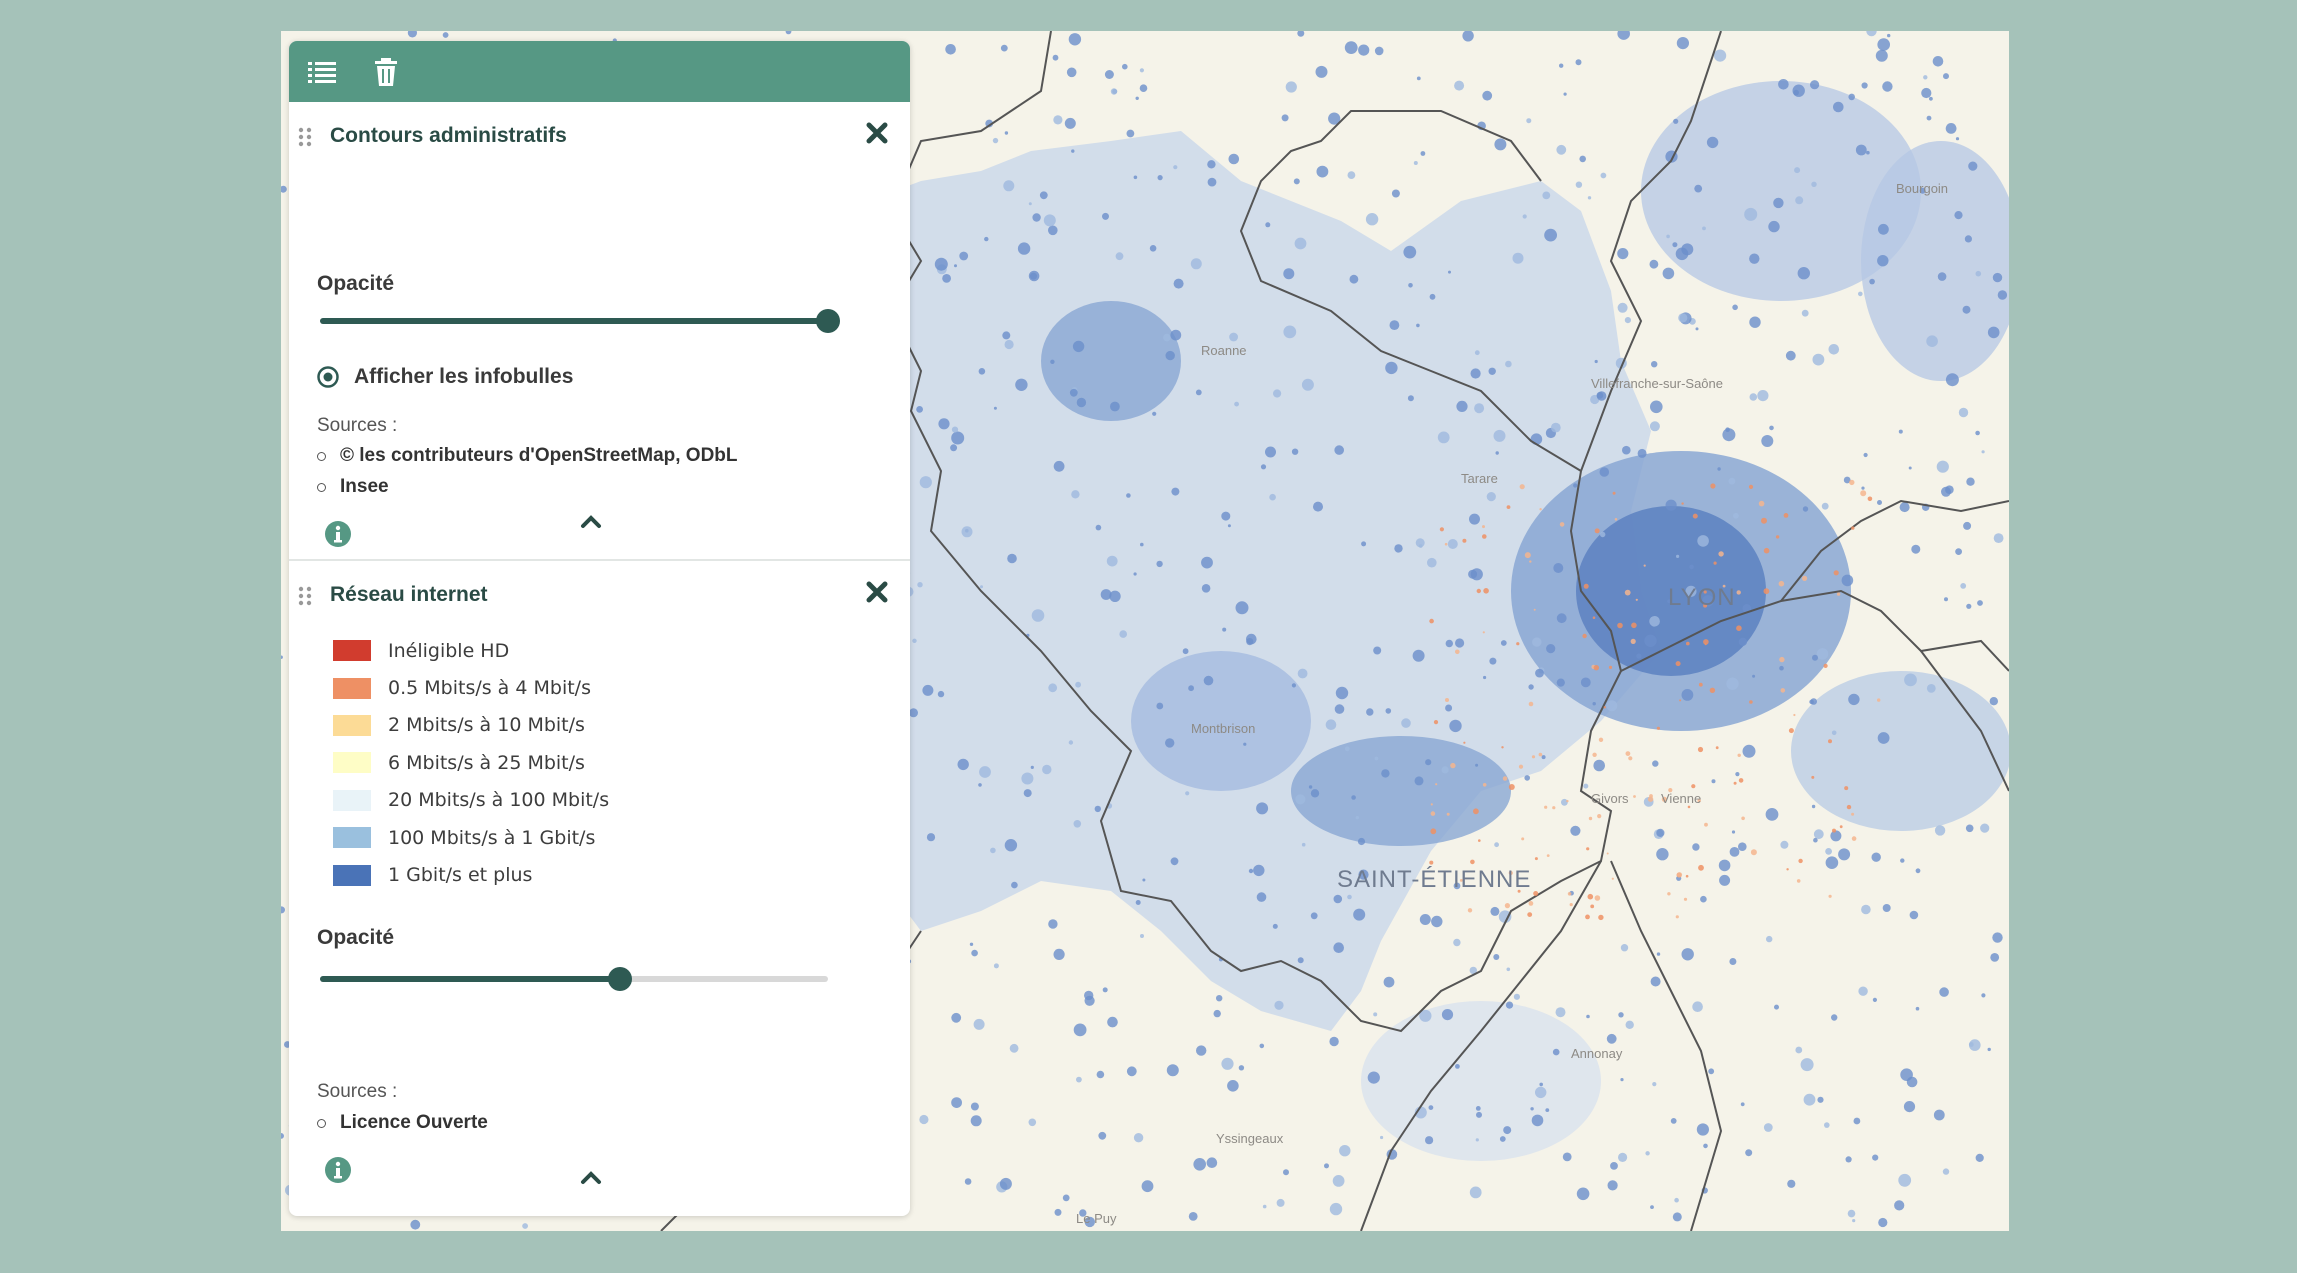  I want to click on tooltips-option: Afficher les infobulles, so click(444, 377).